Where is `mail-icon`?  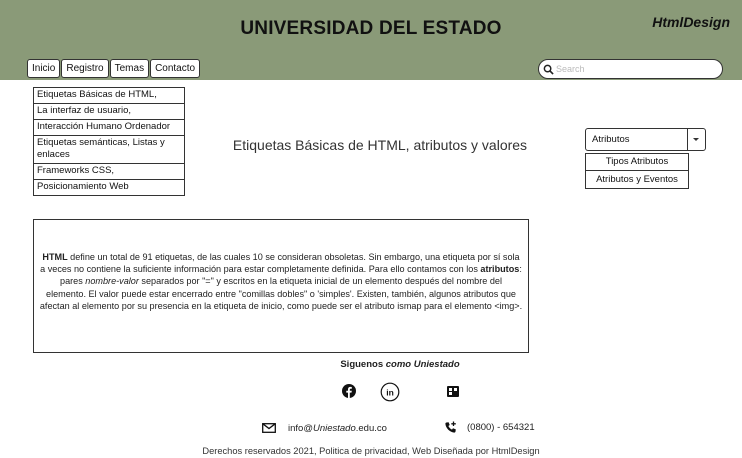 mail-icon is located at coordinates (269, 428).